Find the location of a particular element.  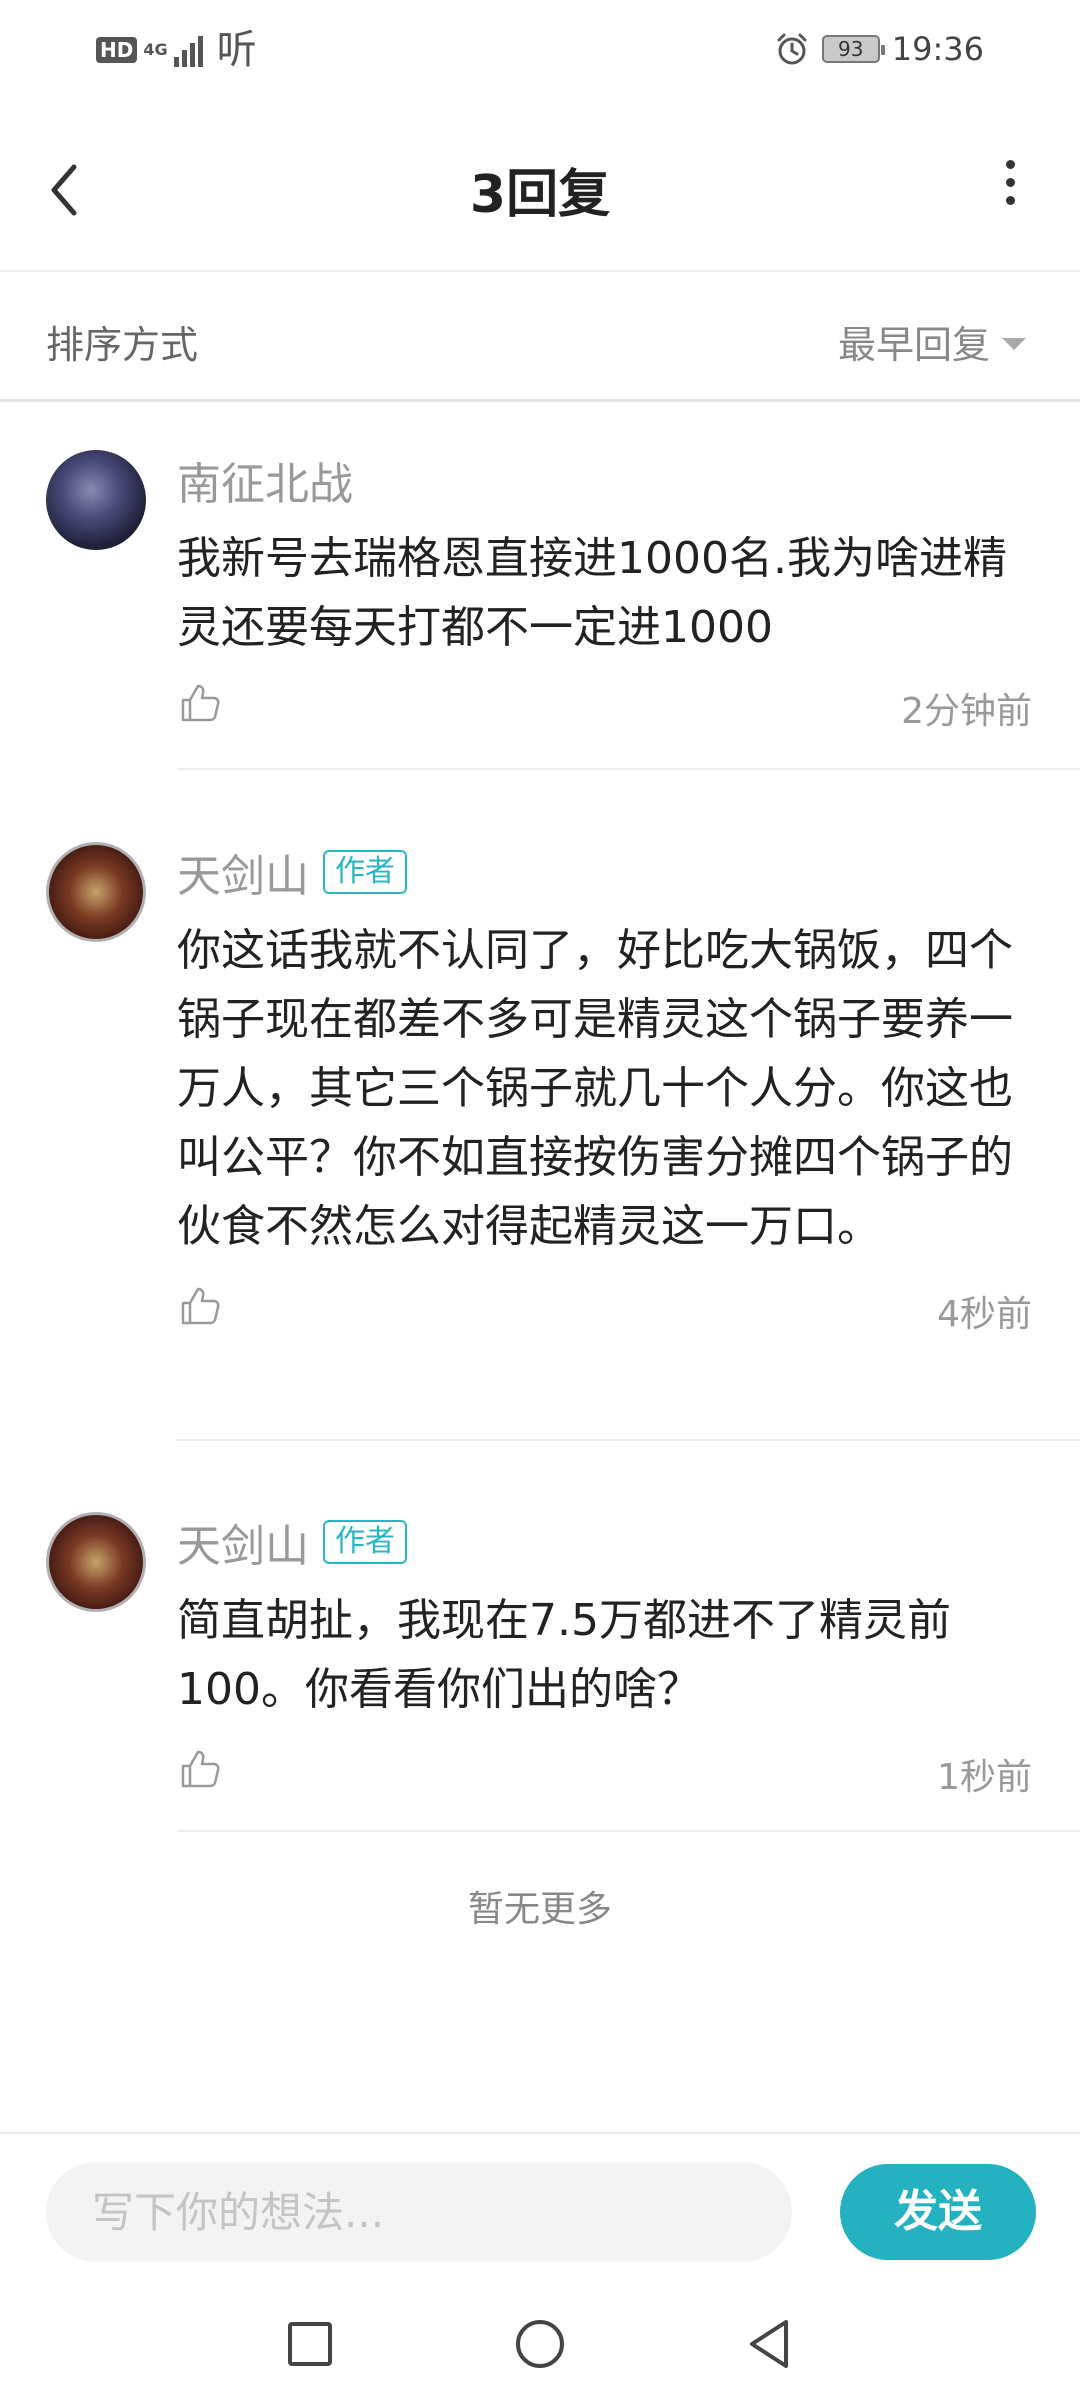

system-nav-bar is located at coordinates (540, 2344).